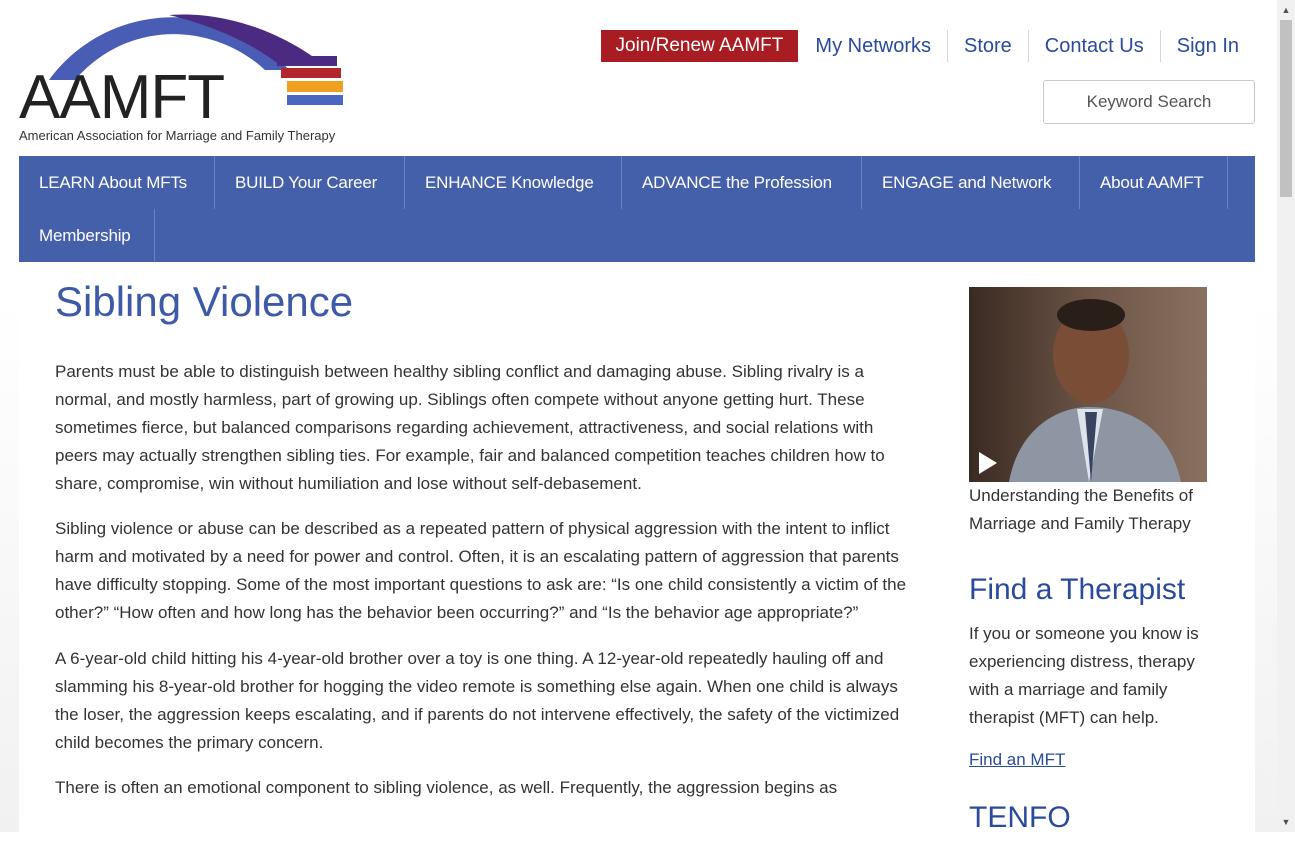 The height and width of the screenshot is (848, 1295). I want to click on nav-item-engage: ENGAGE and Network, so click(971, 182).